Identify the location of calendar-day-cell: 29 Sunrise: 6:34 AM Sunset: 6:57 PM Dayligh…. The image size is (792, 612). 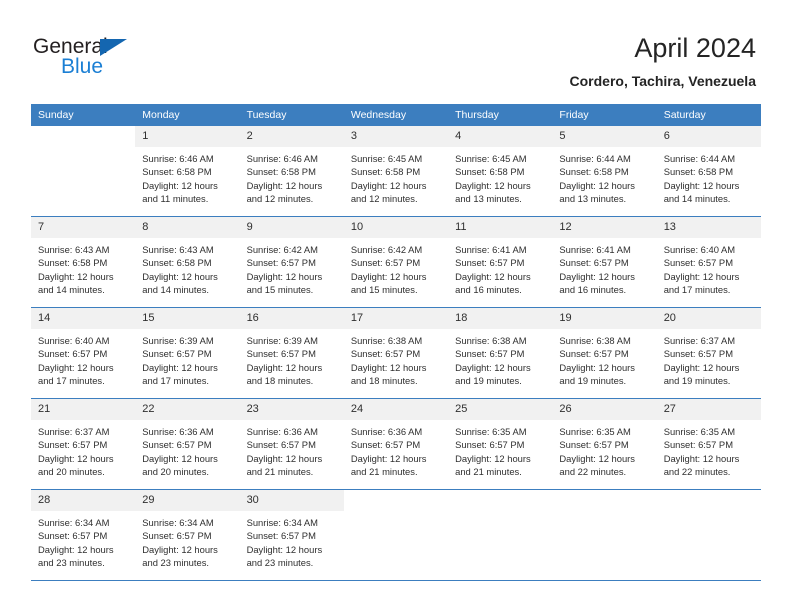
(187, 535).